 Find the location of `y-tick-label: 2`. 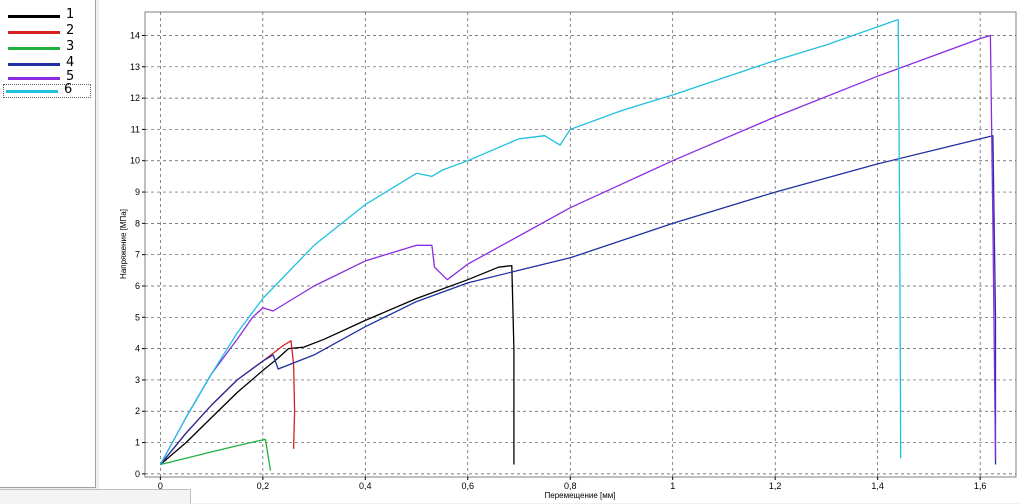

y-tick-label: 2 is located at coordinates (137, 411).